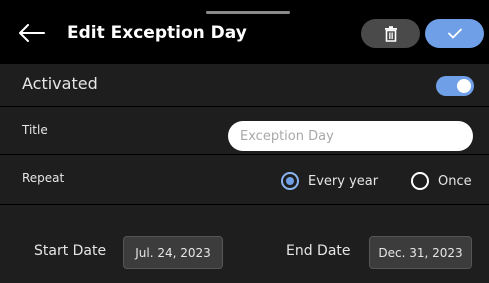 The width and height of the screenshot is (489, 283). What do you see at coordinates (248, 12) in the screenshot?
I see `drag-handle` at bounding box center [248, 12].